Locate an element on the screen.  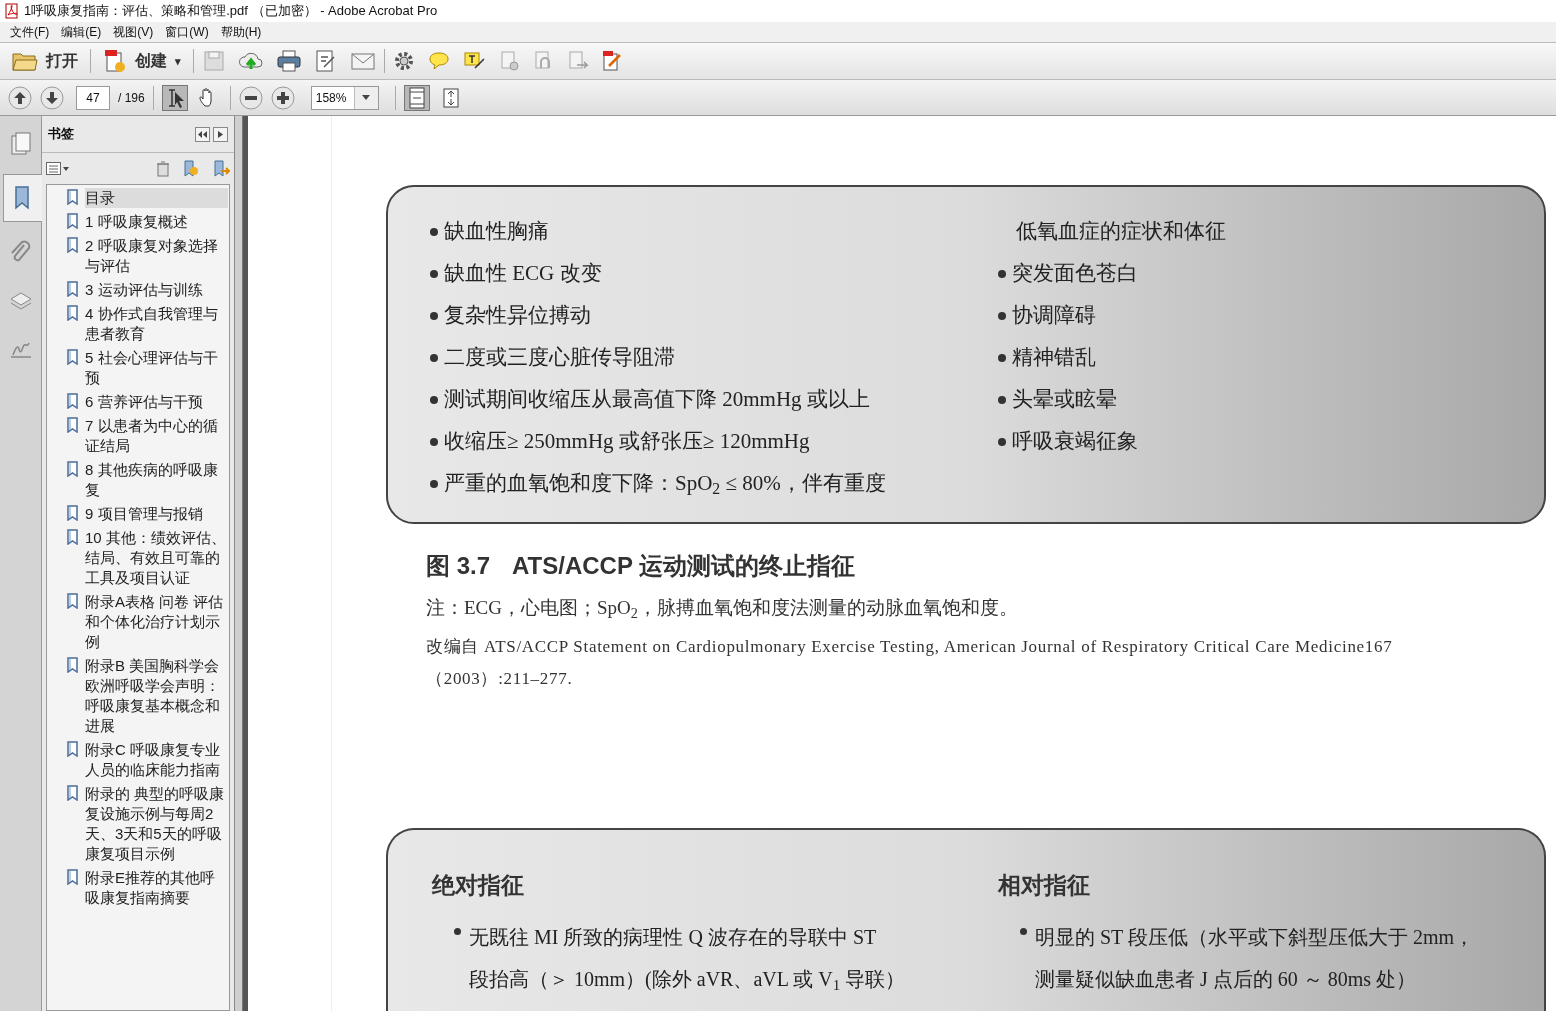
page-number-field: 47 is located at coordinates (93, 97).